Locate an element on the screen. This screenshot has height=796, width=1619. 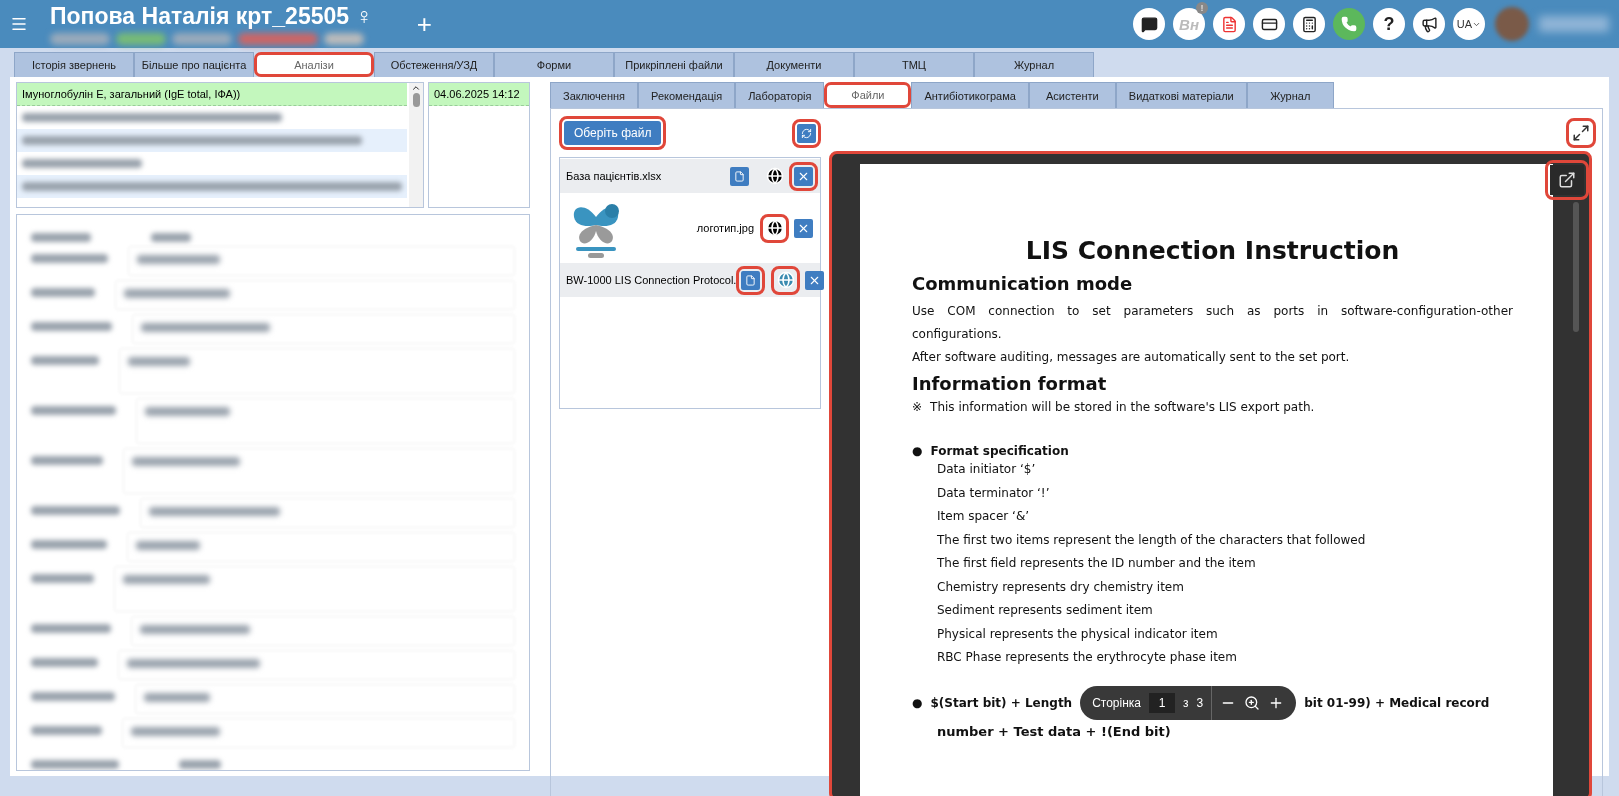
phone-button is located at coordinates (1349, 24).